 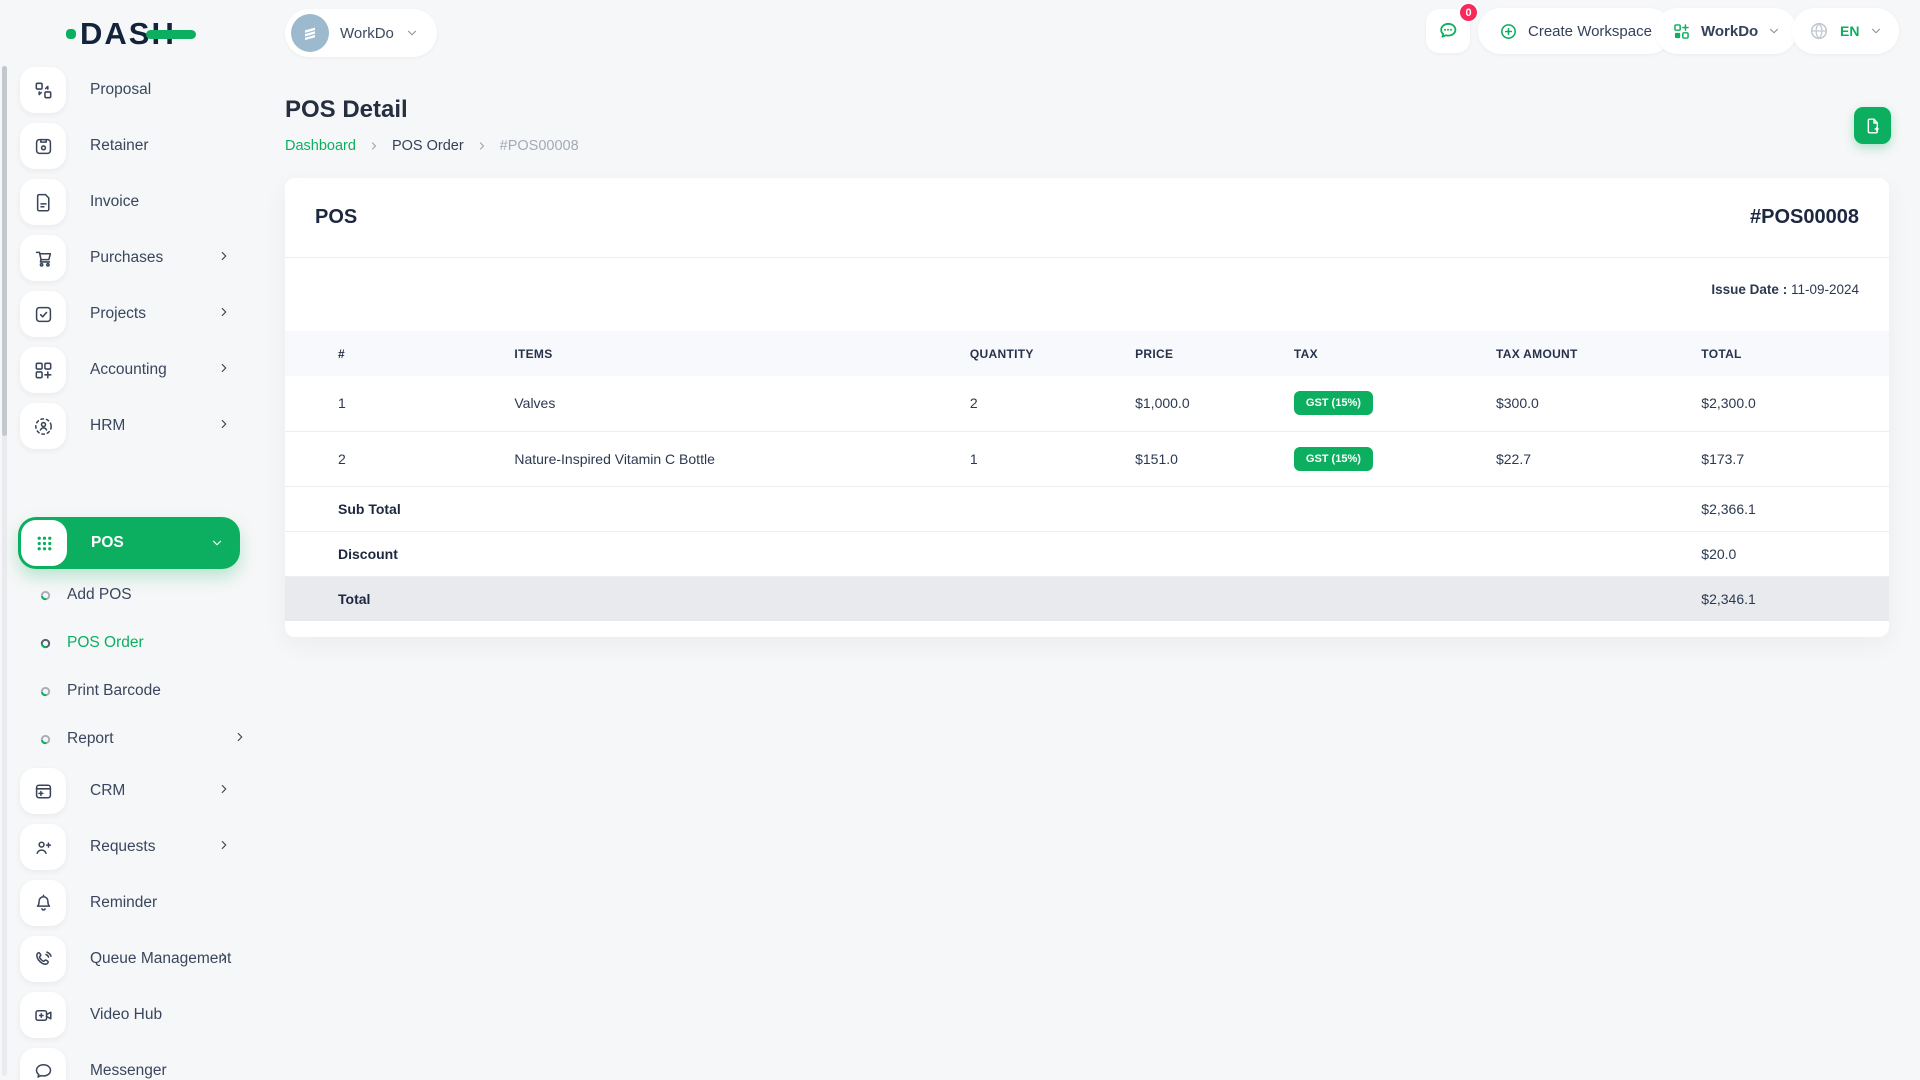 I want to click on breadcrumb-dashboard-link: Dashboard, so click(x=320, y=146).